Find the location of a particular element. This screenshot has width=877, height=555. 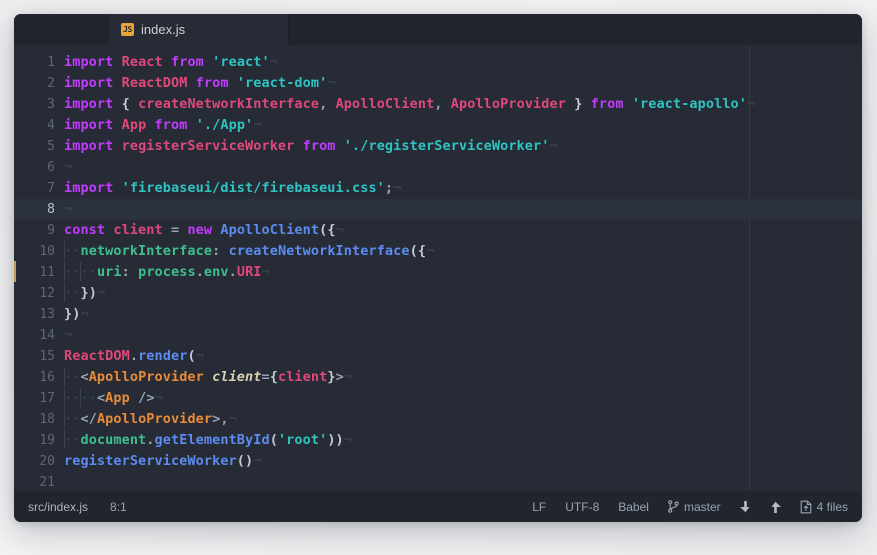

git-branch-icon is located at coordinates (673, 506).